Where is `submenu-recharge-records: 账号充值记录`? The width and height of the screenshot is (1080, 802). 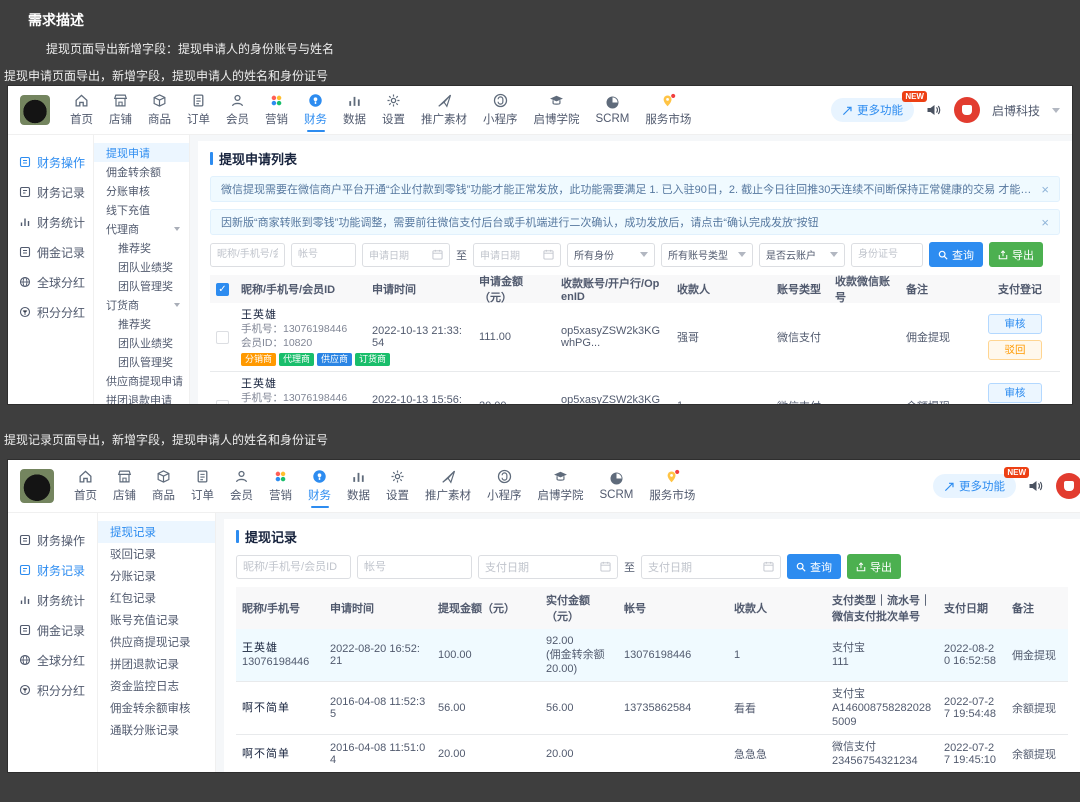
submenu-recharge-records: 账号充值记录 is located at coordinates (156, 620).